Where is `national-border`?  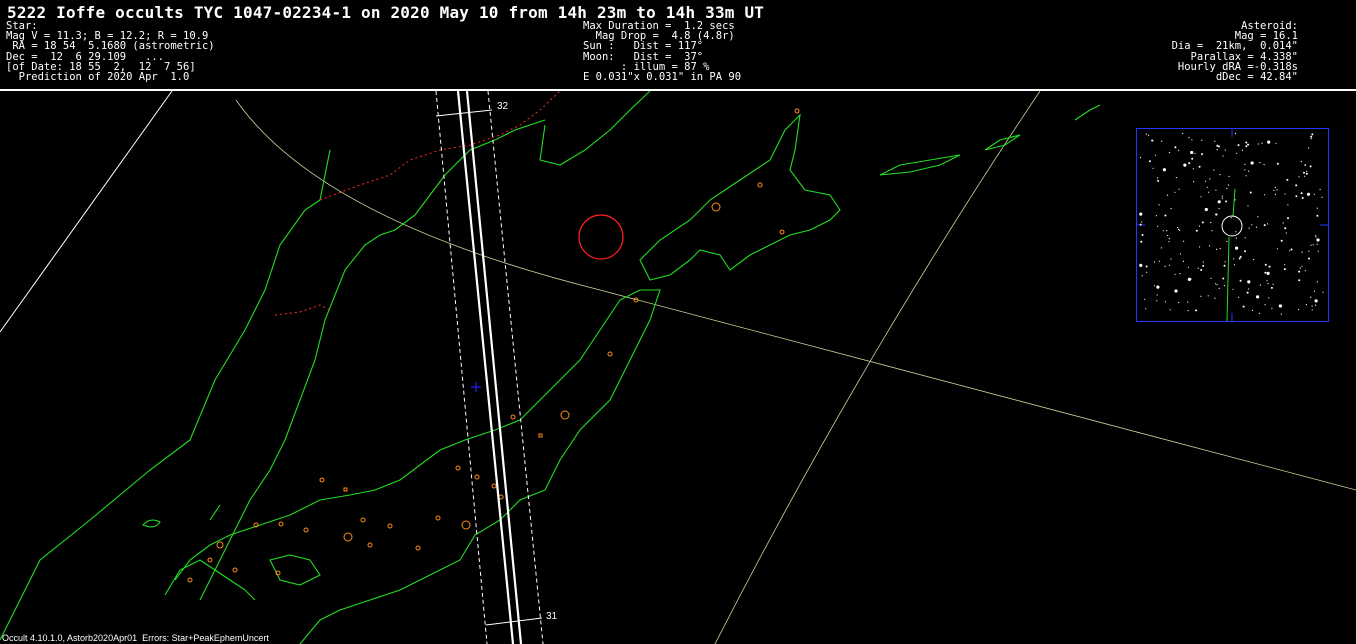
national-border is located at coordinates (440, 146).